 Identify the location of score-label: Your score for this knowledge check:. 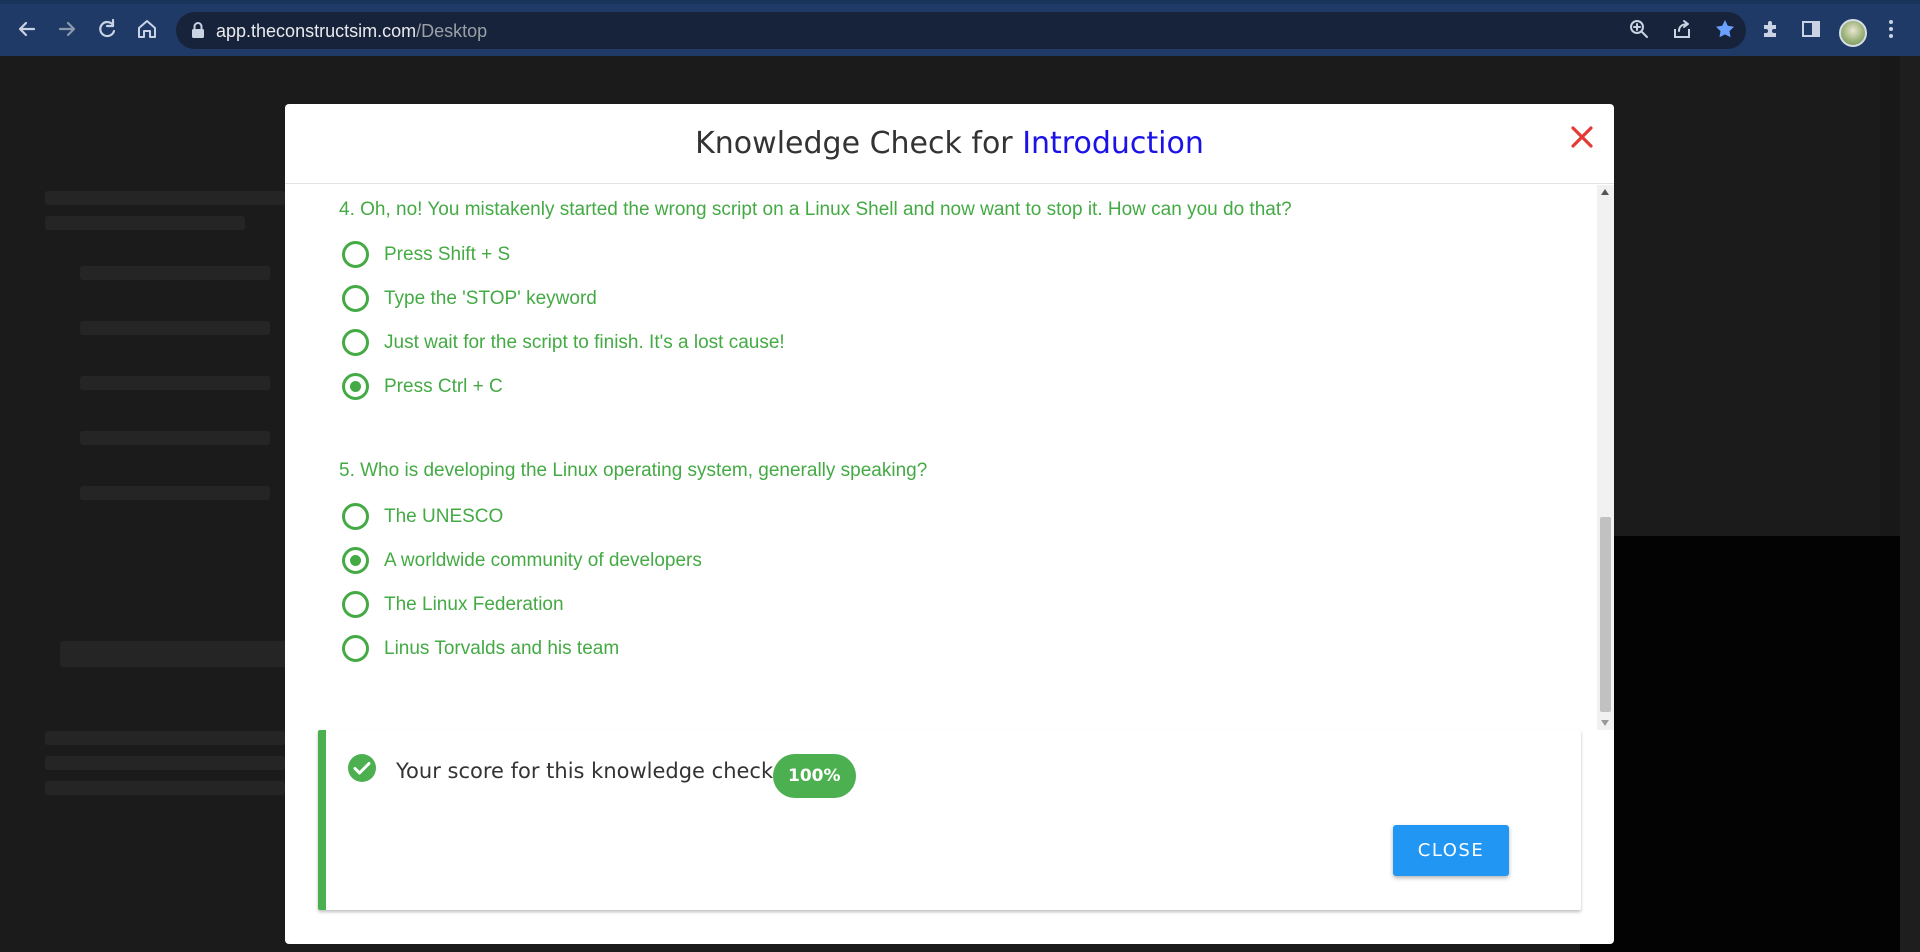
(588, 771).